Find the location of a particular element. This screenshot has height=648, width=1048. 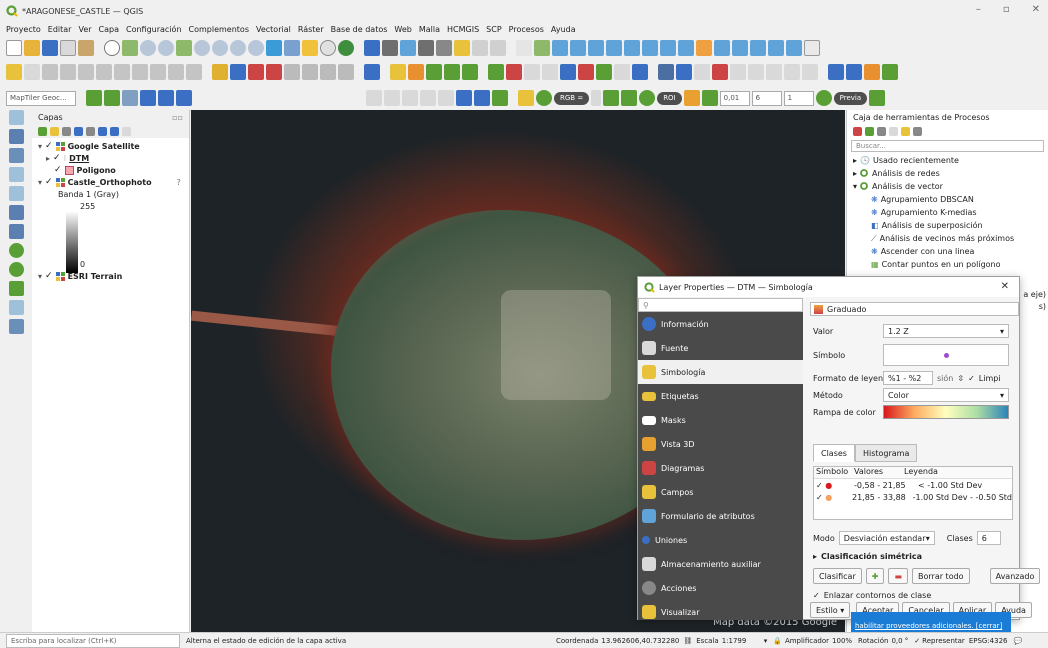

field-calculator-icon is located at coordinates (408, 48).